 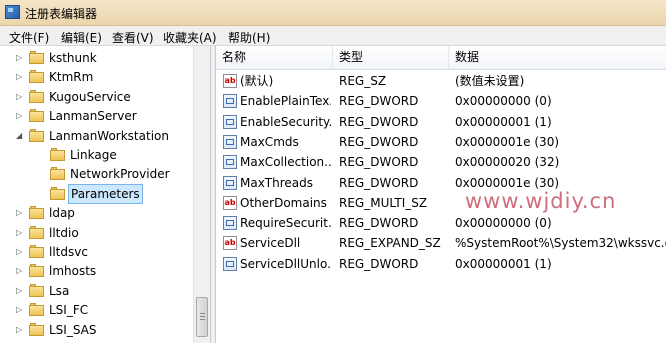 I want to click on tree-item-label: KugouService, so click(x=90, y=96).